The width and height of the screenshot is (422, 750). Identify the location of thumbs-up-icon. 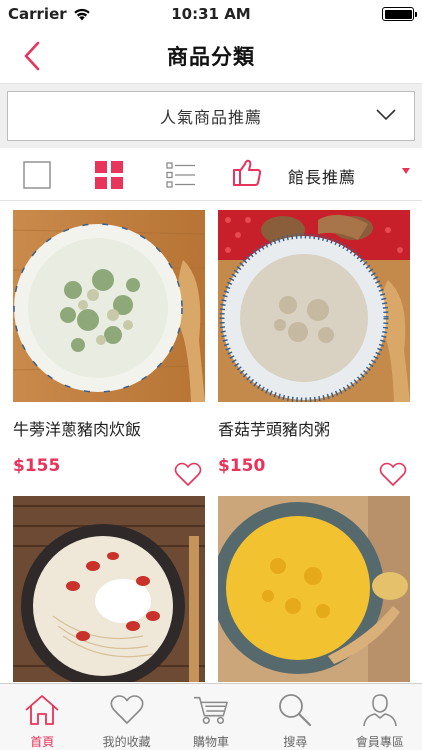
(247, 172).